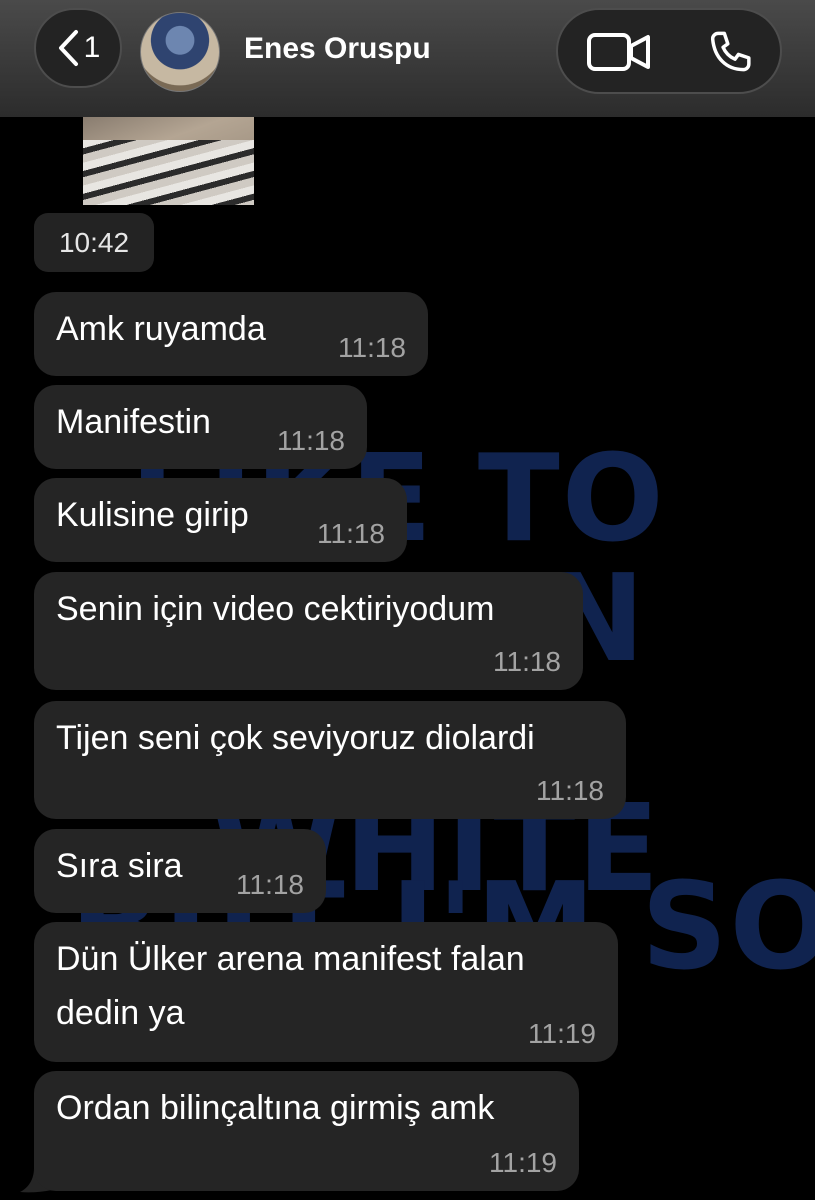  Describe the element at coordinates (68, 48) in the screenshot. I see `chevron-left-icon` at that location.